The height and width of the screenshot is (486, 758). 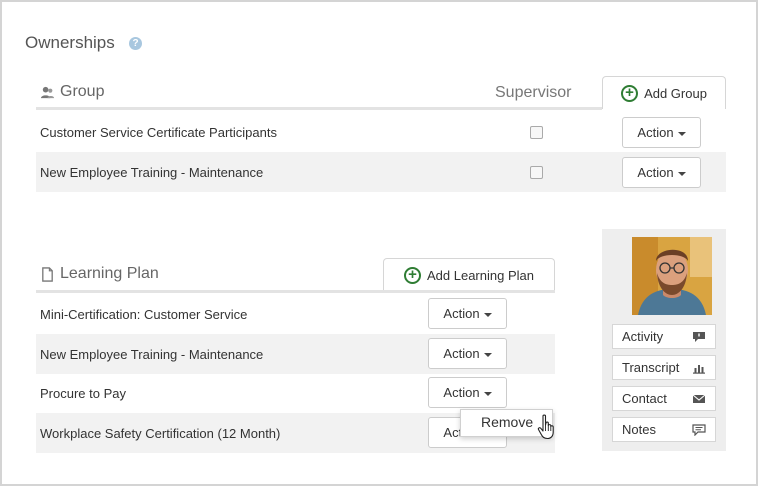 I want to click on learning-plan-name: New Employee Training - Maintenance, so click(x=152, y=354).